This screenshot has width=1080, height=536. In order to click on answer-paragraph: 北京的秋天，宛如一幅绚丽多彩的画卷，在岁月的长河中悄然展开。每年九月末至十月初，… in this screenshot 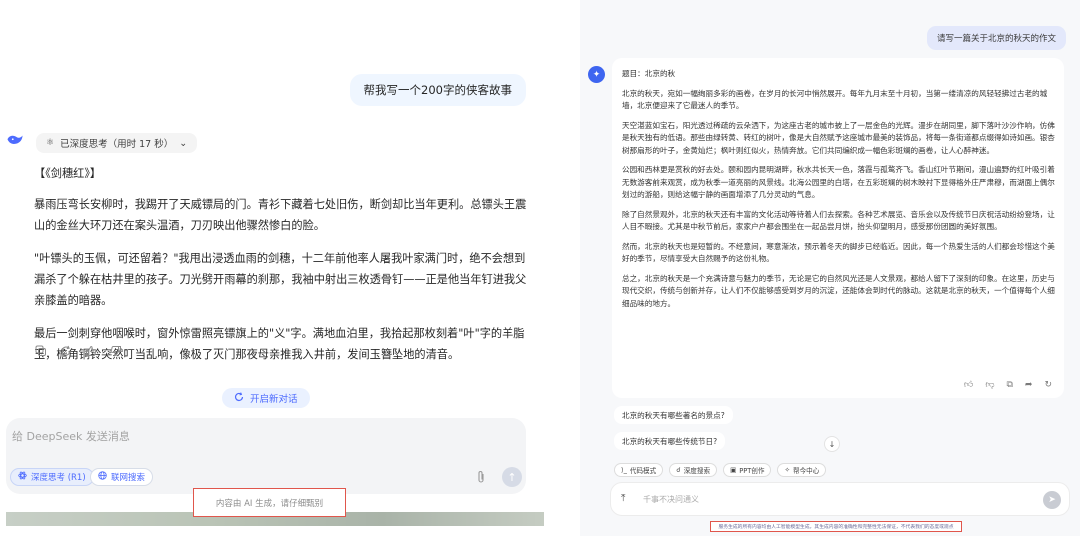, I will do `click(835, 99)`.